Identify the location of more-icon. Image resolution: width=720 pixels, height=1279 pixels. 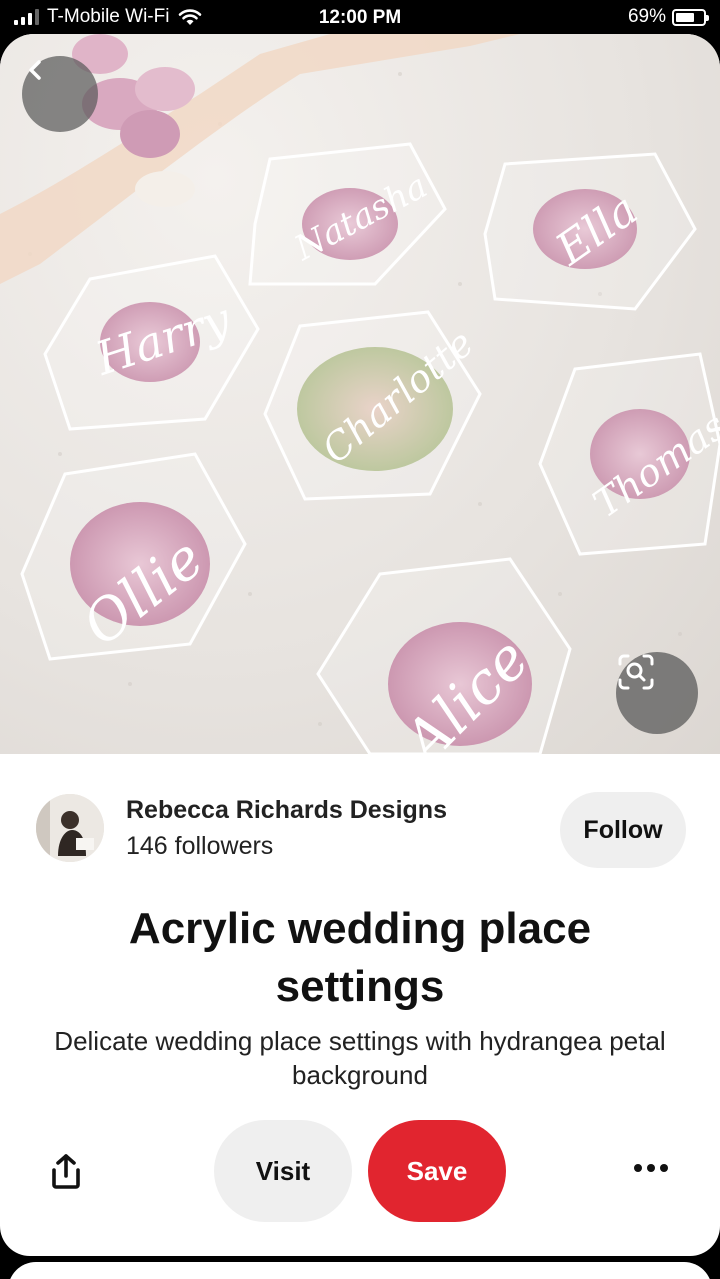
(654, 1168).